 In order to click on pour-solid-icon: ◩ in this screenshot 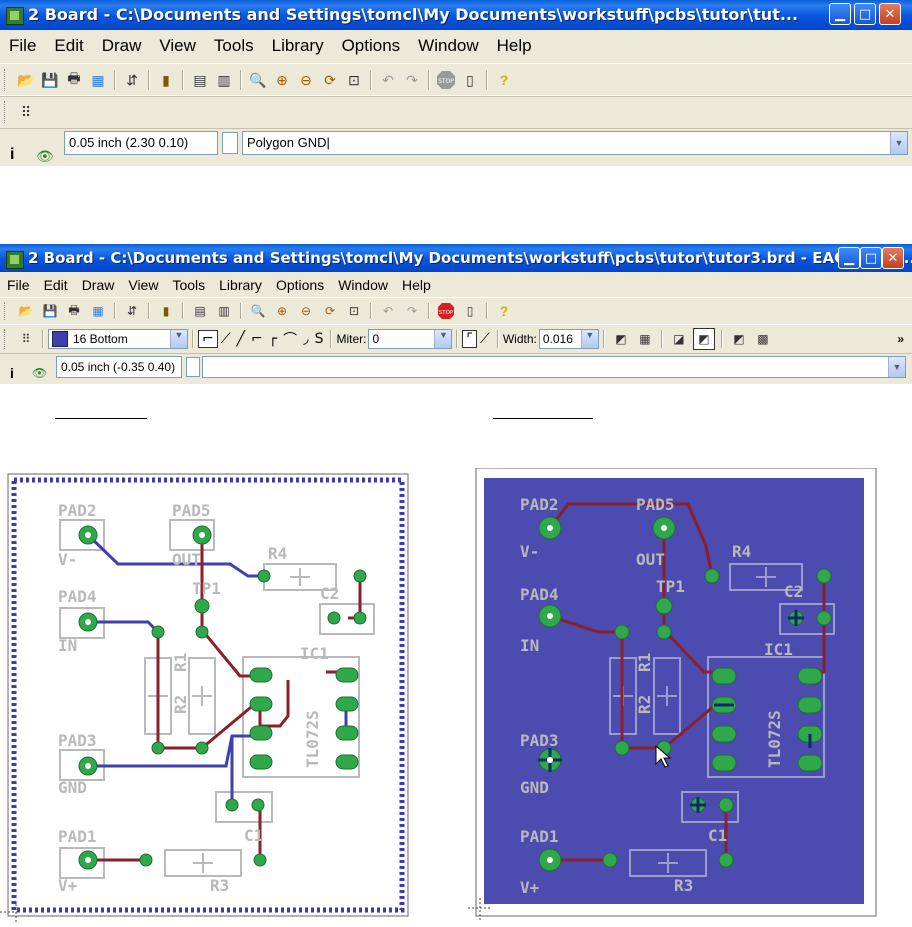, I will do `click(621, 339)`.